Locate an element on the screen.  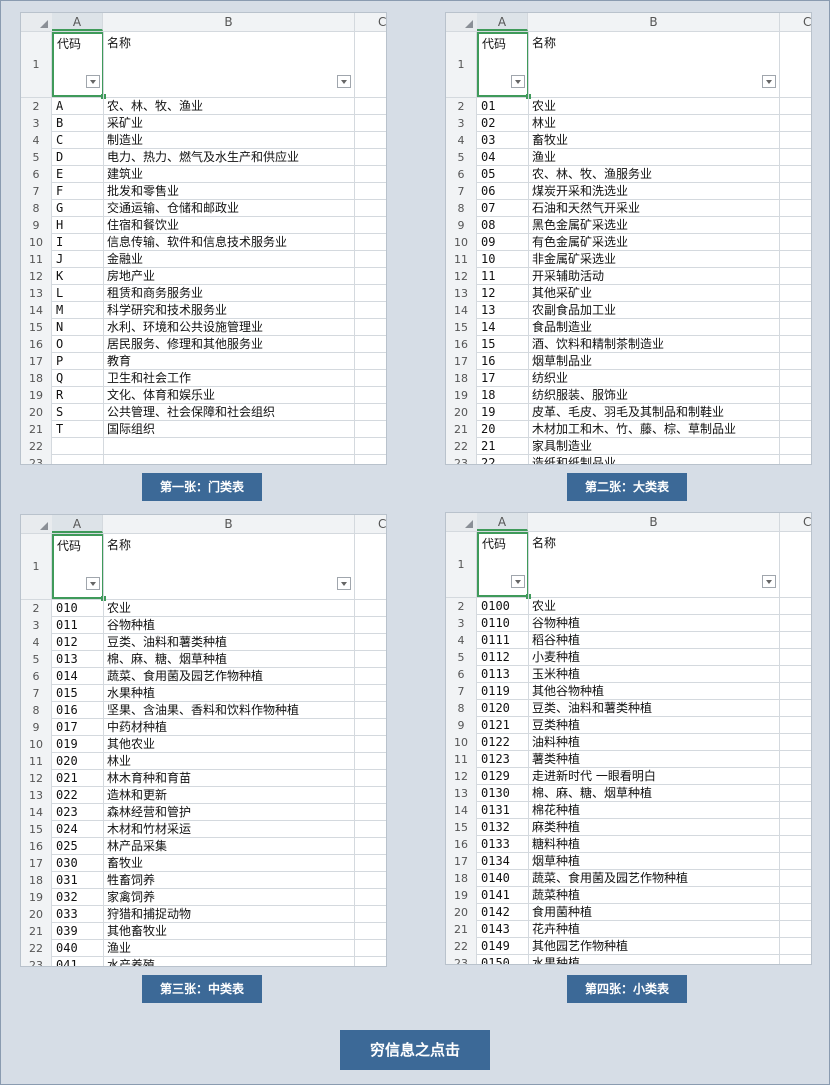
code-cell: 21 is located at coordinates (488, 446).